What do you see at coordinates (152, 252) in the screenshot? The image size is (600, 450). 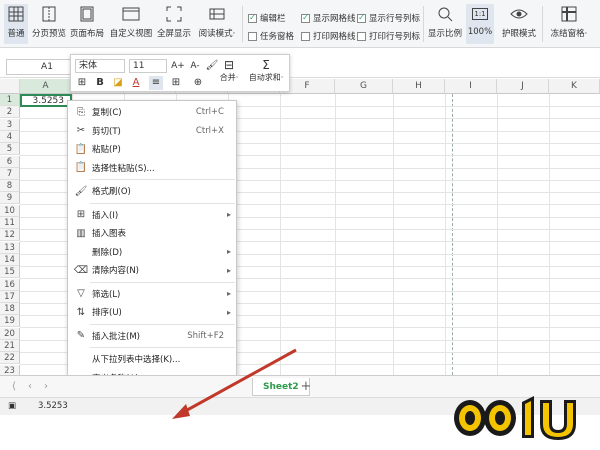 I see `menu-item-9: 删除(D) ▸` at bounding box center [152, 252].